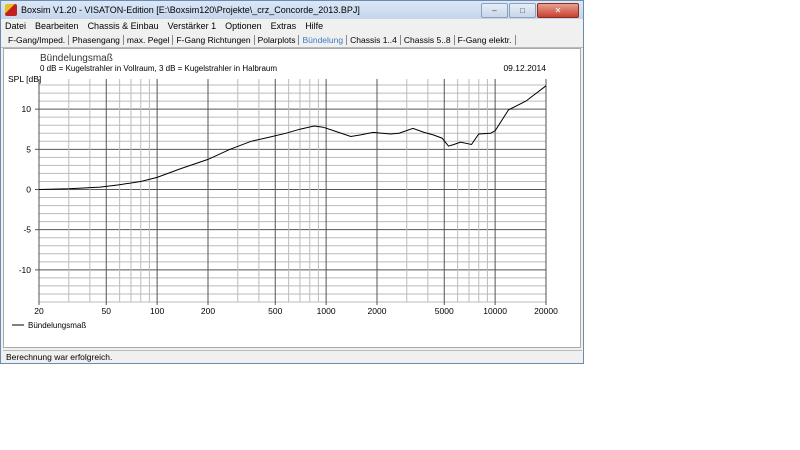 This screenshot has width=800, height=450. What do you see at coordinates (157, 311) in the screenshot?
I see `x-tick-label: 100` at bounding box center [157, 311].